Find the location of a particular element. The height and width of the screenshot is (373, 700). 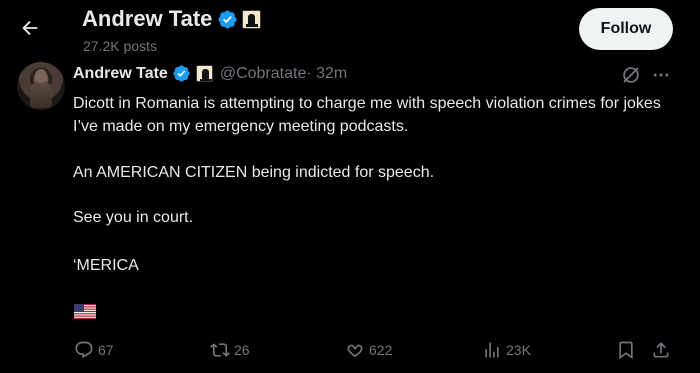

tweet-author-handle: @Cobratate is located at coordinates (263, 74).